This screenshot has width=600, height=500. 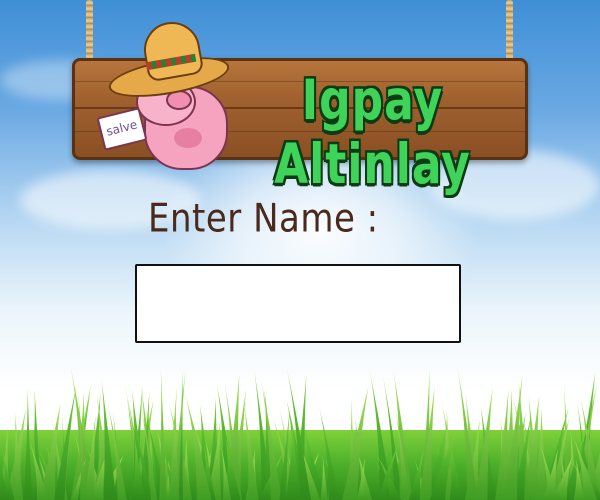 I want to click on pig-spot, so click(x=188, y=138).